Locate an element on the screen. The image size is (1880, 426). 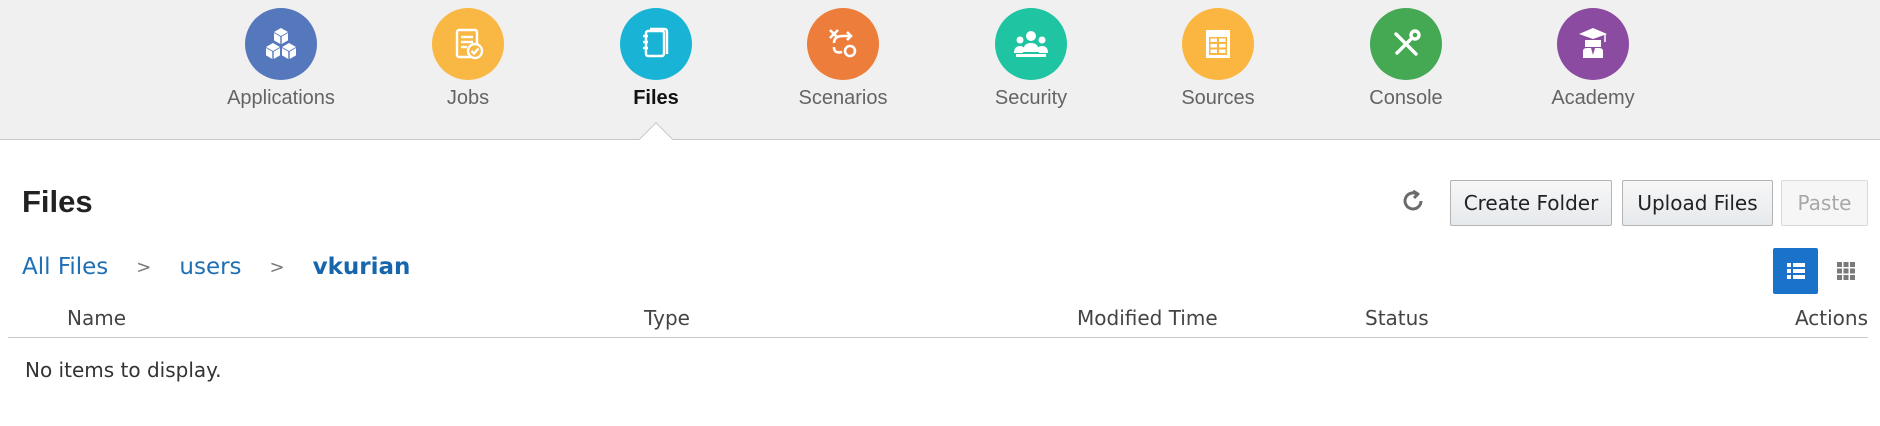
nav-label: Academy is located at coordinates (1593, 98).